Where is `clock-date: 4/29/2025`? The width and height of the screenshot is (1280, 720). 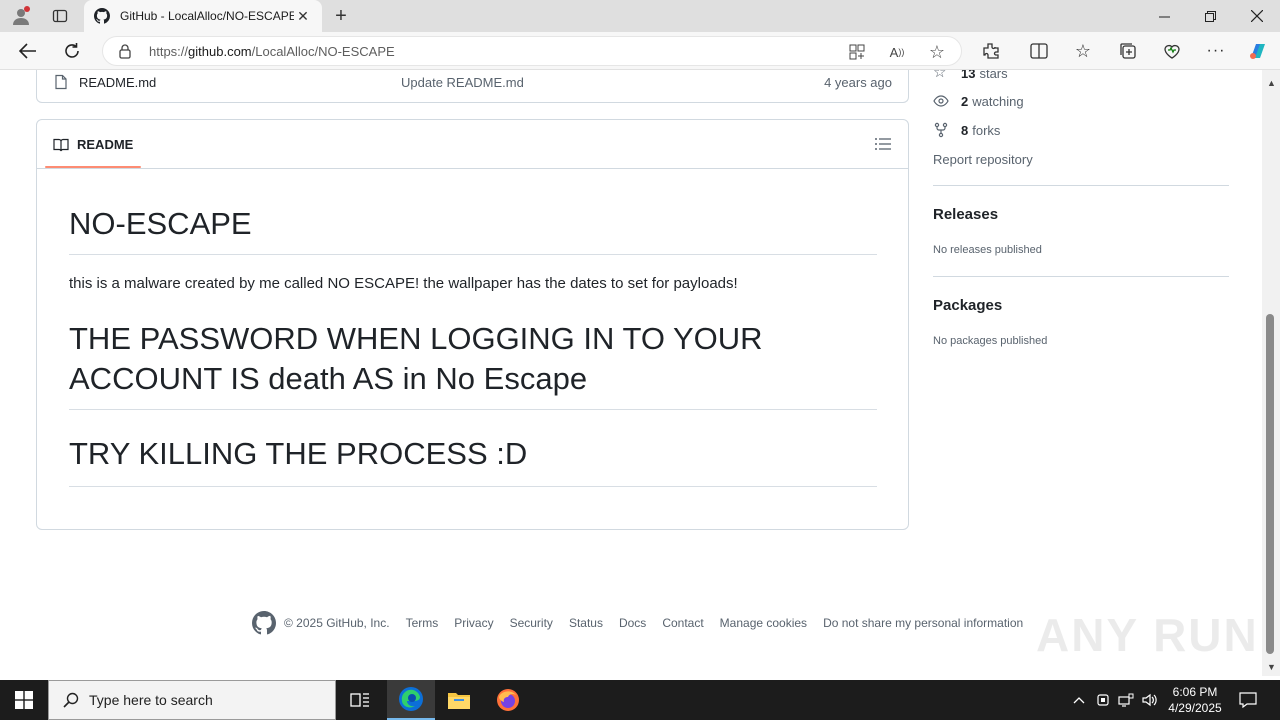
clock-date: 4/29/2025 is located at coordinates (1195, 708).